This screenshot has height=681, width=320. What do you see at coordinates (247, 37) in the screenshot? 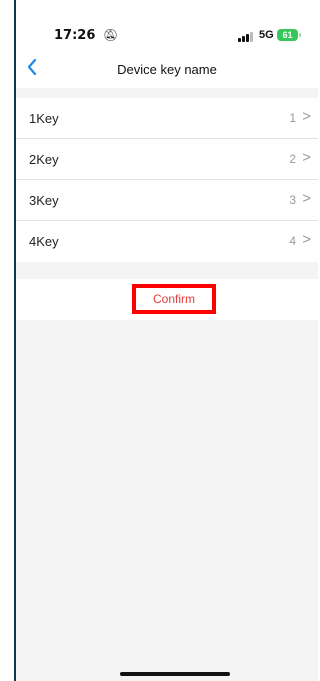
I see `signal-icon` at bounding box center [247, 37].